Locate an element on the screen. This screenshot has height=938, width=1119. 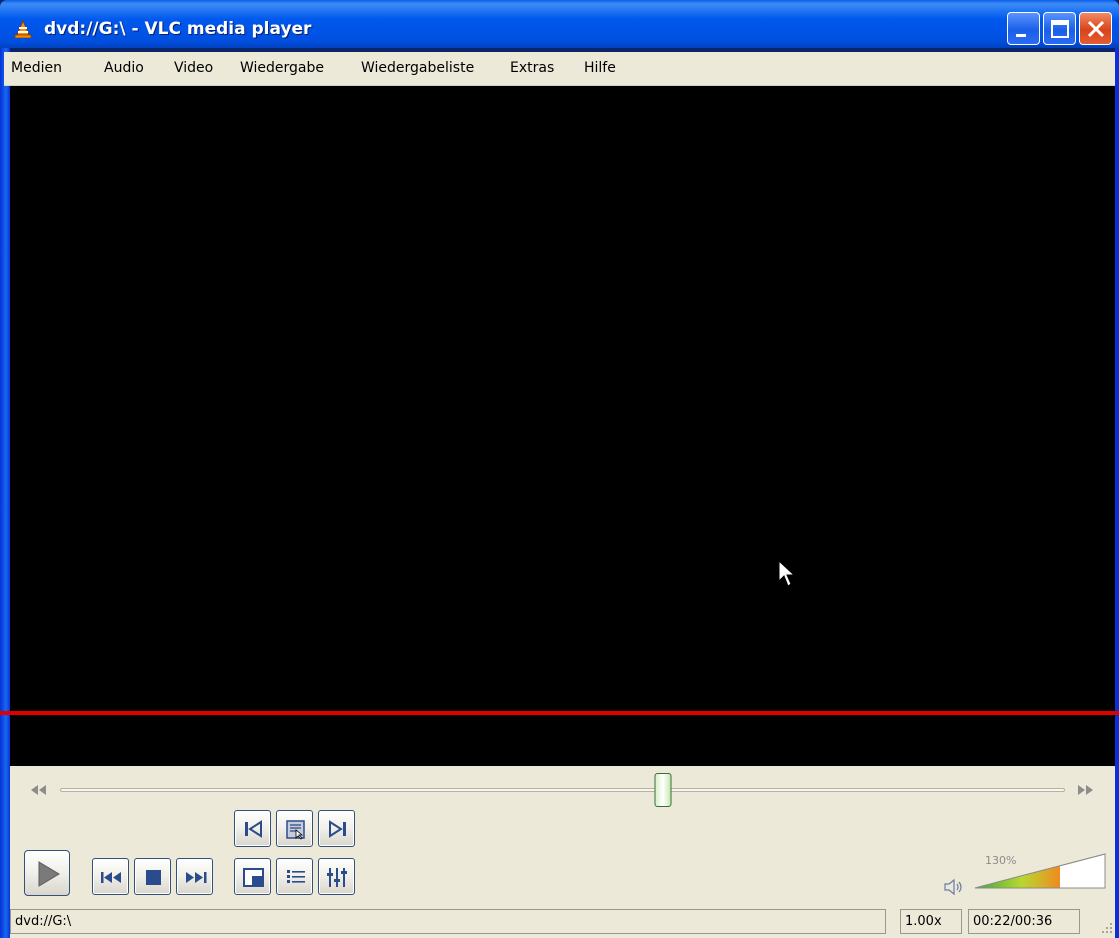
close-icon is located at coordinates (1096, 29).